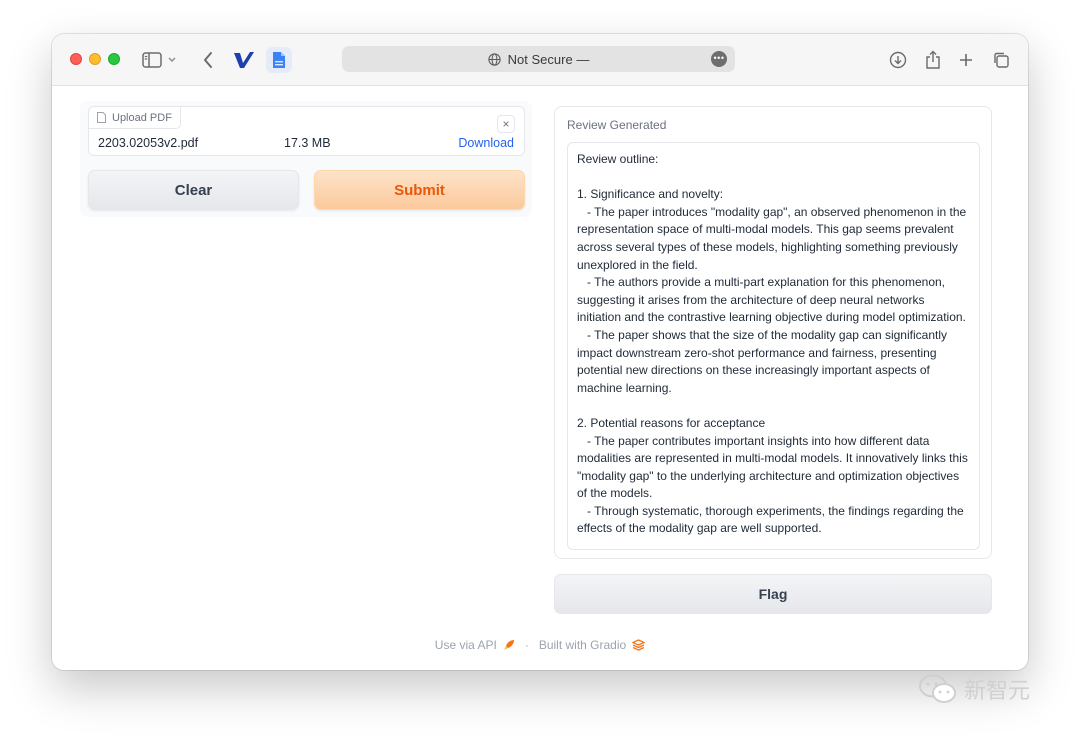 The image size is (1080, 738). What do you see at coordinates (148, 143) in the screenshot?
I see `uploaded-file-name: 2203.02053v2.pdf` at bounding box center [148, 143].